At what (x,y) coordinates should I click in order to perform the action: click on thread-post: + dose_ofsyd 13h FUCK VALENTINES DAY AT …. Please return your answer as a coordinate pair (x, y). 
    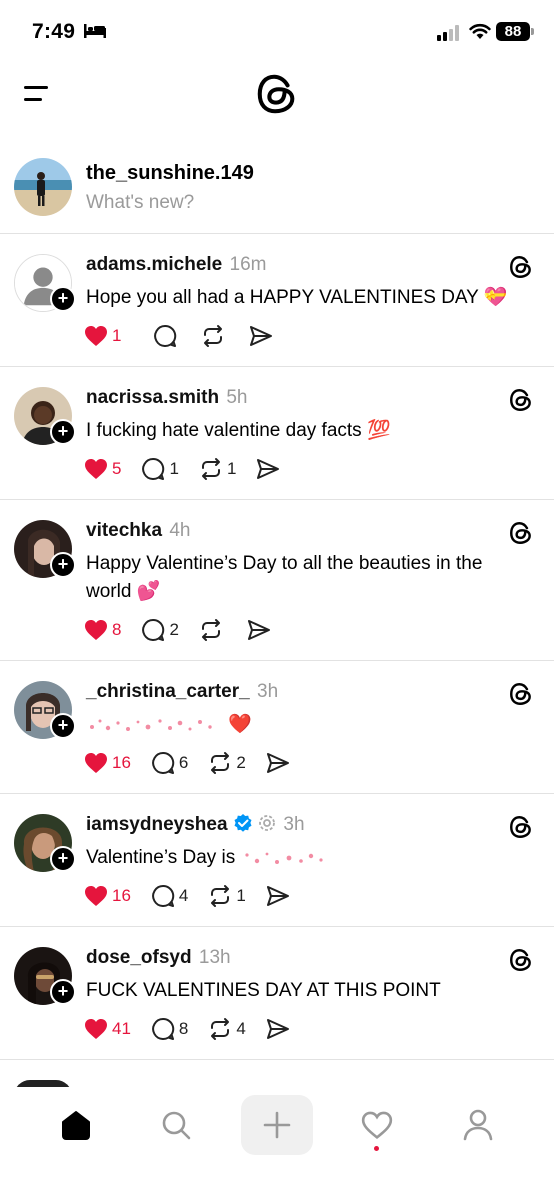
    Looking at the image, I should click on (277, 993).